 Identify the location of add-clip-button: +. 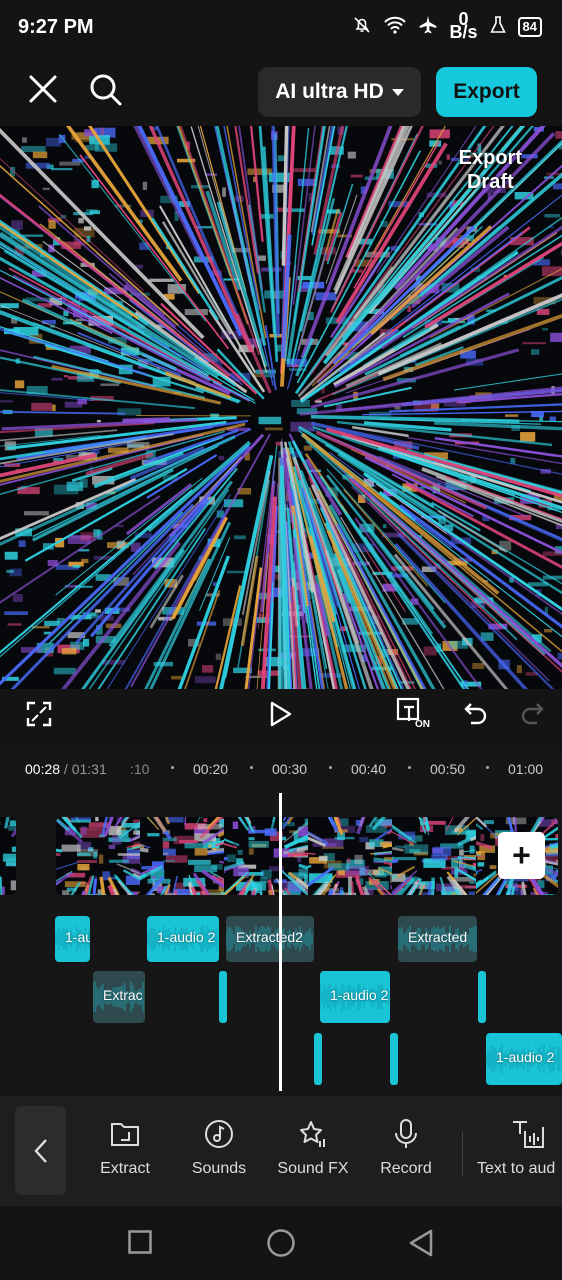
(521, 855).